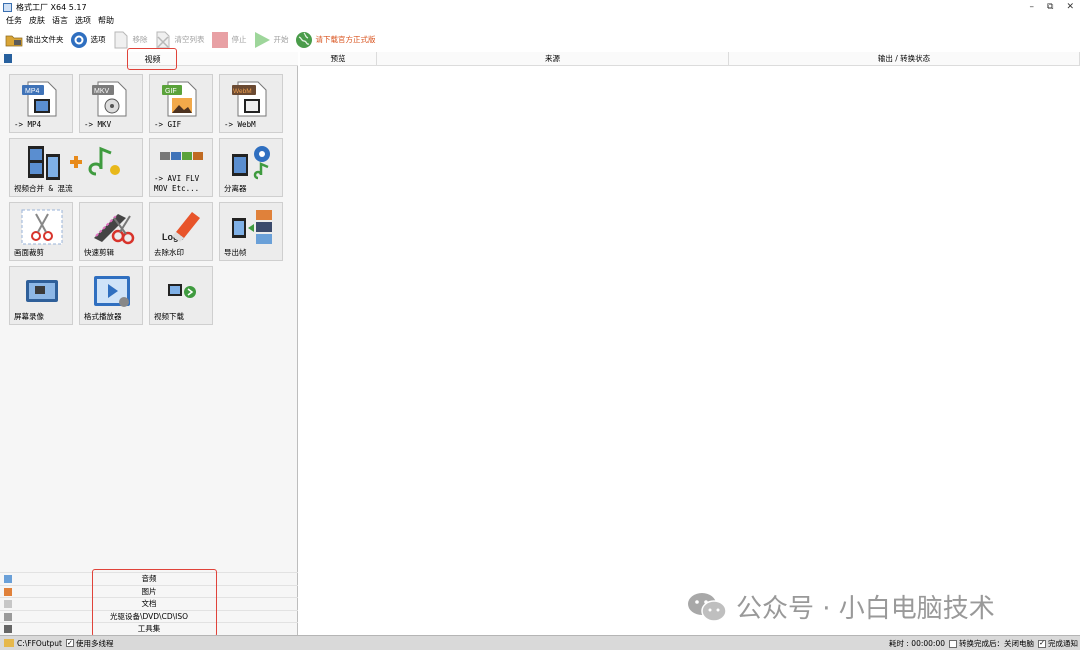 Image resolution: width=1080 pixels, height=650 pixels. I want to click on menu-skin: 皮肤, so click(37, 20).